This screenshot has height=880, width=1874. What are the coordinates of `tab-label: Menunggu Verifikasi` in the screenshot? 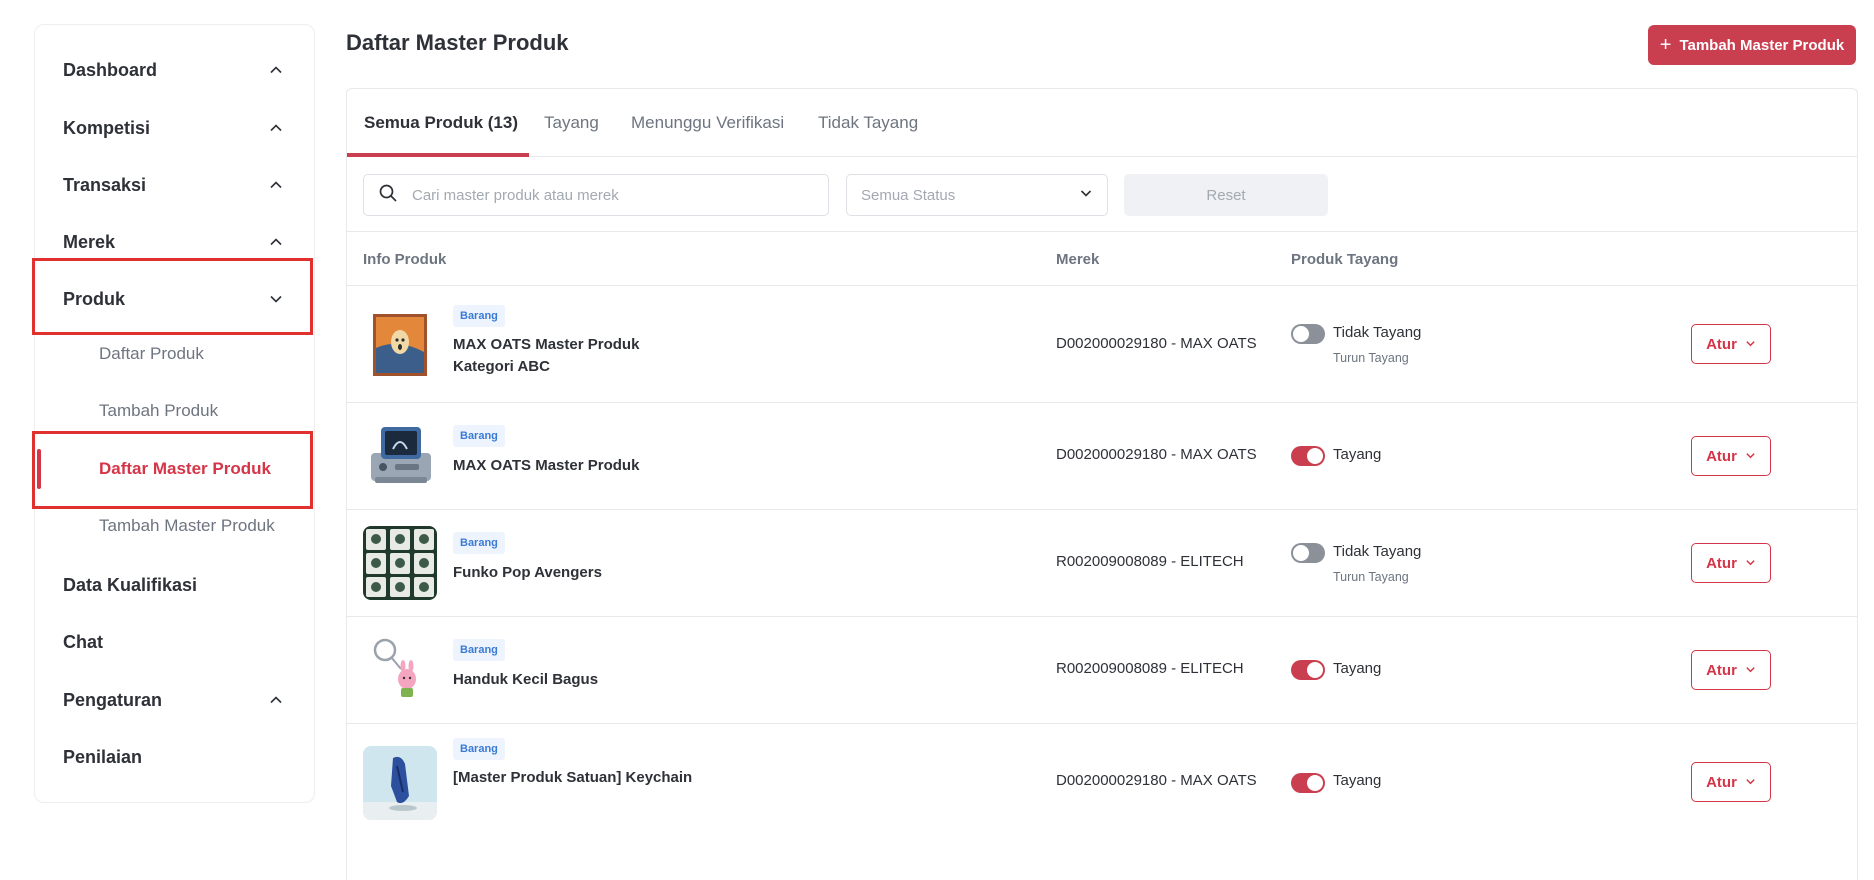 It's located at (708, 122).